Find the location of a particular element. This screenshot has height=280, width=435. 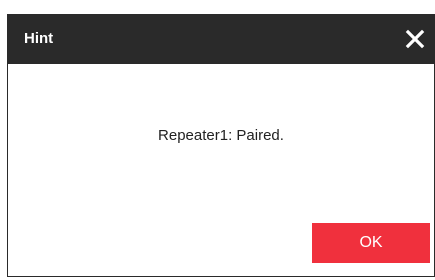

close-icon is located at coordinates (415, 39).